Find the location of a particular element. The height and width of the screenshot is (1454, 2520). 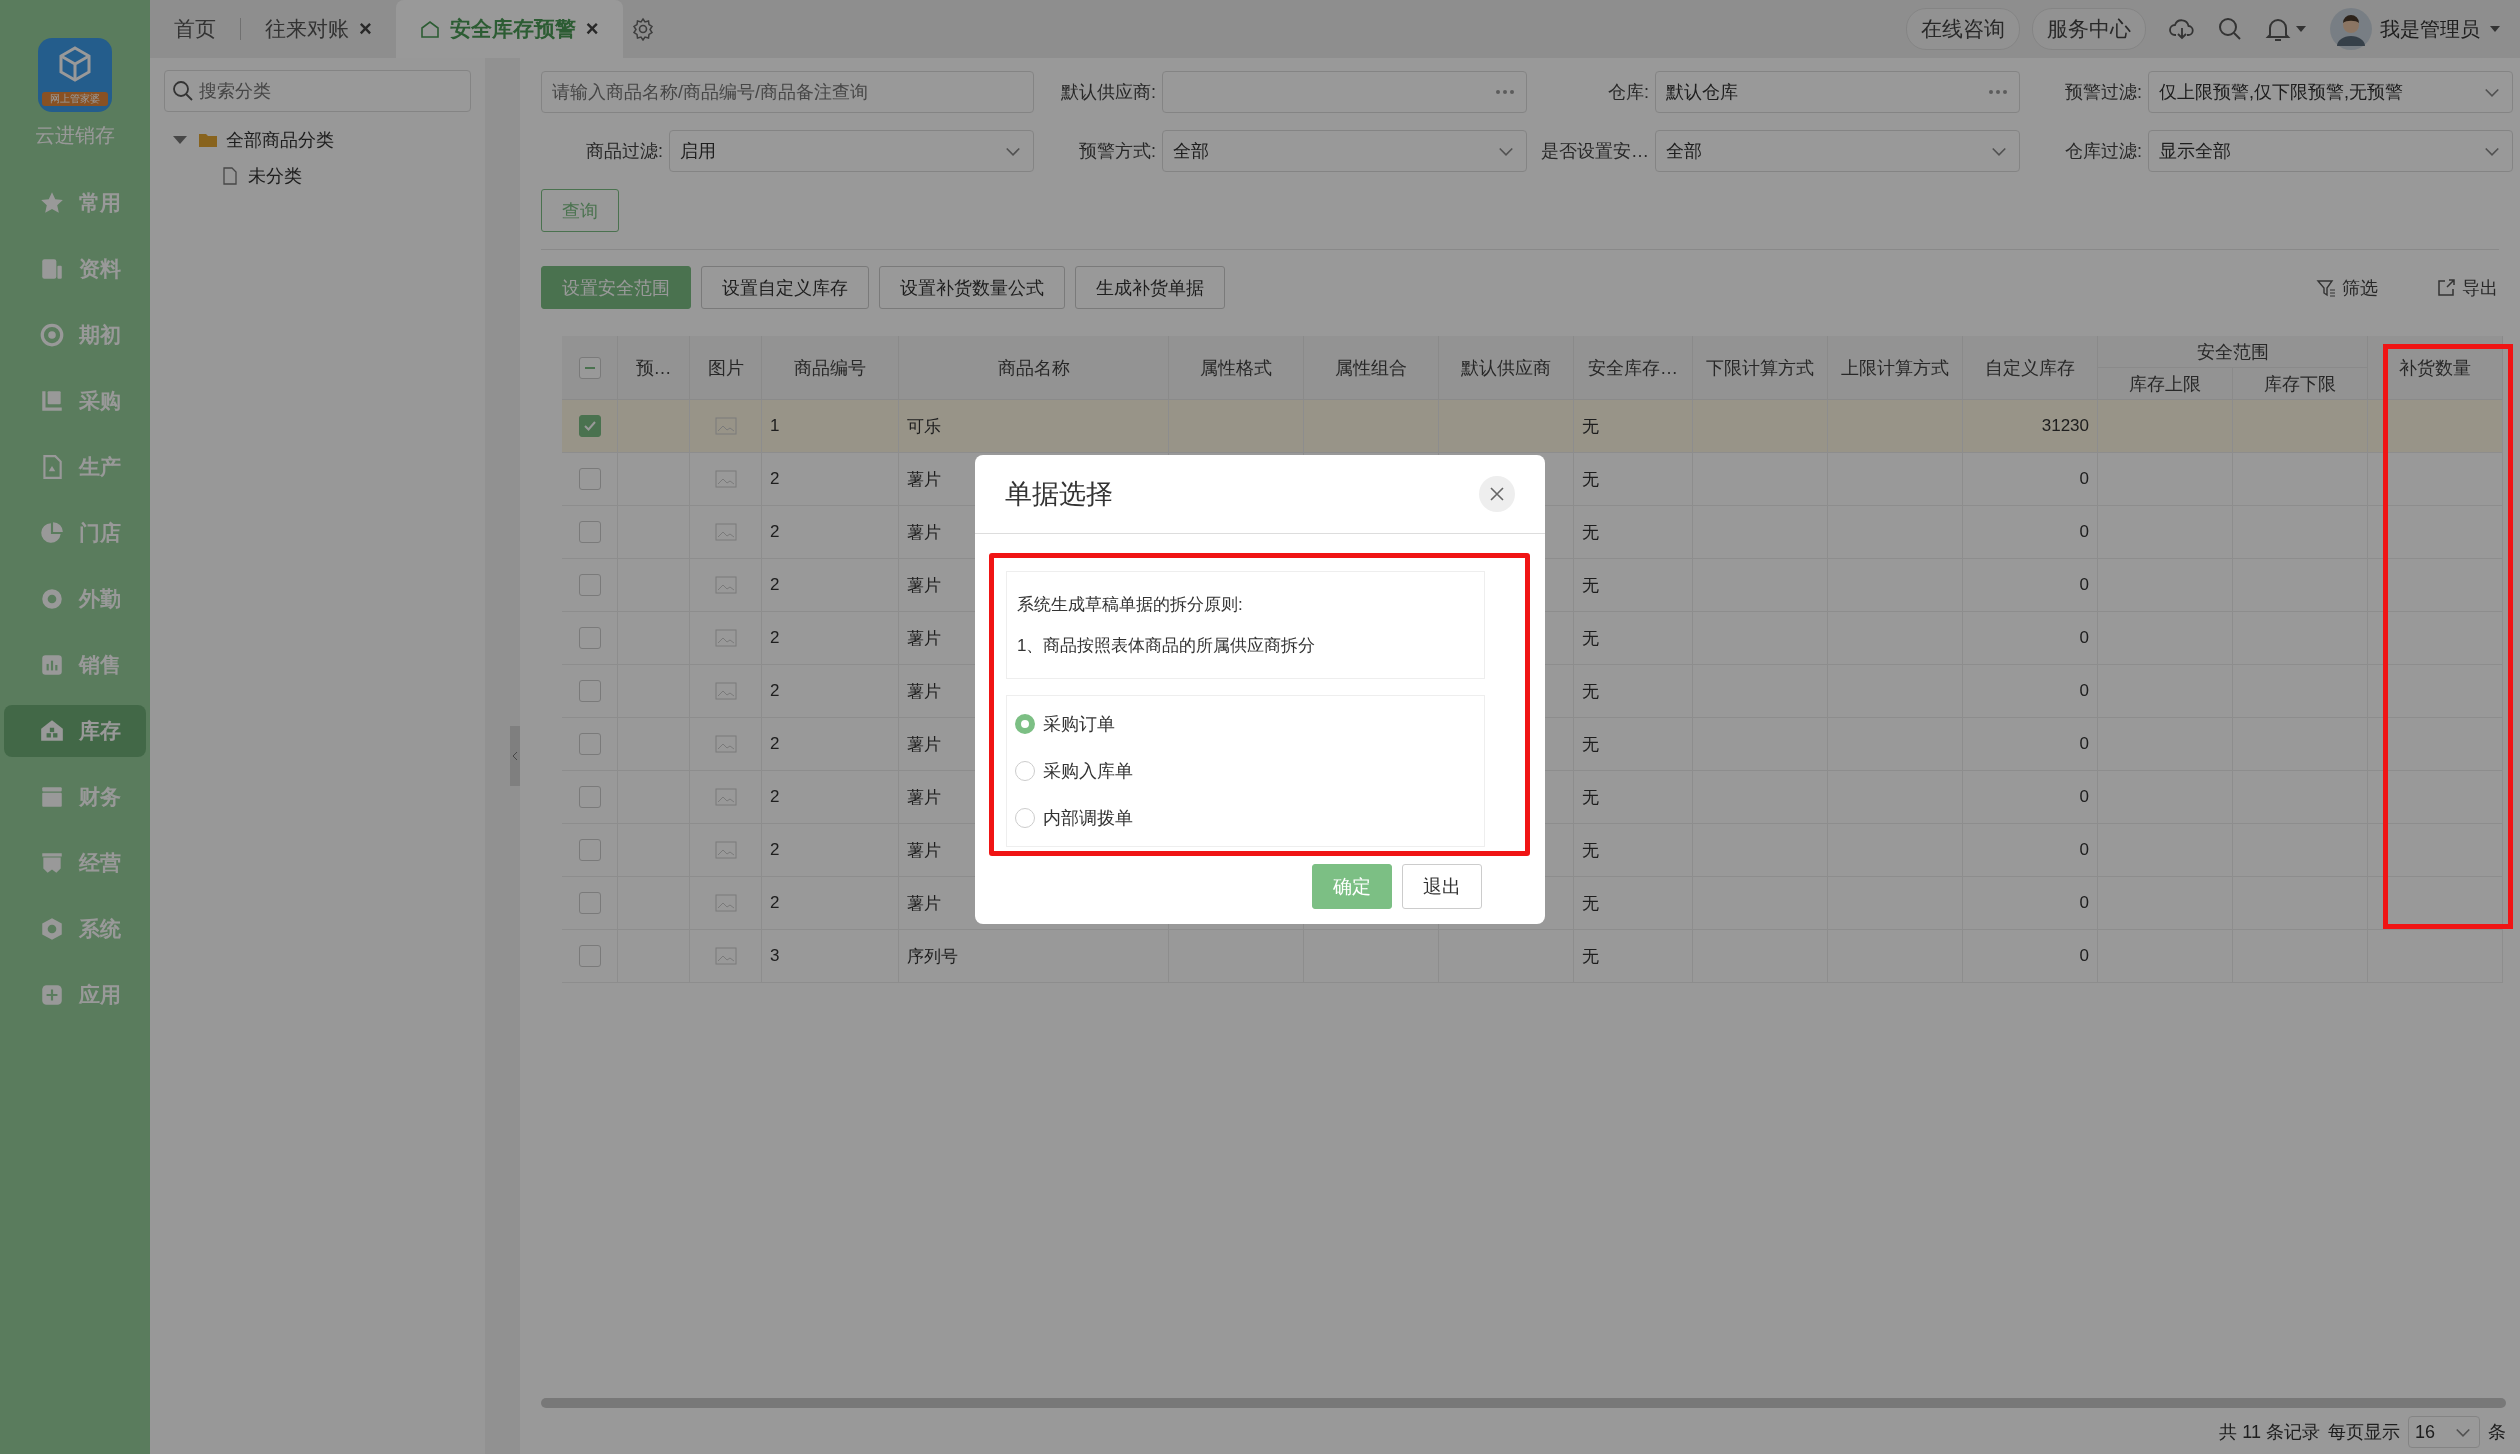

unit-label: 条 is located at coordinates (2497, 1432).